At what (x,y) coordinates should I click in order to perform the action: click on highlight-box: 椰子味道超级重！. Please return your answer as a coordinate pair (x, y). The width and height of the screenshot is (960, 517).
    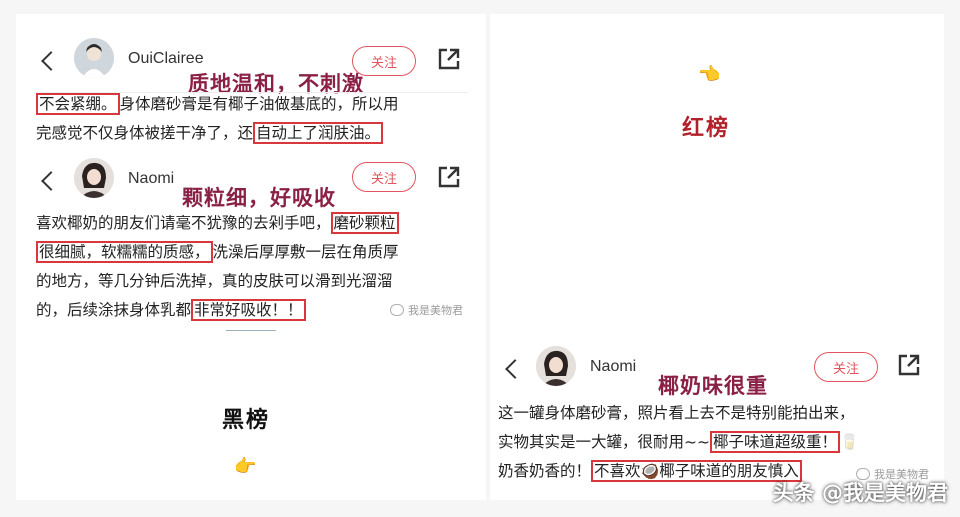
    Looking at the image, I should click on (774, 442).